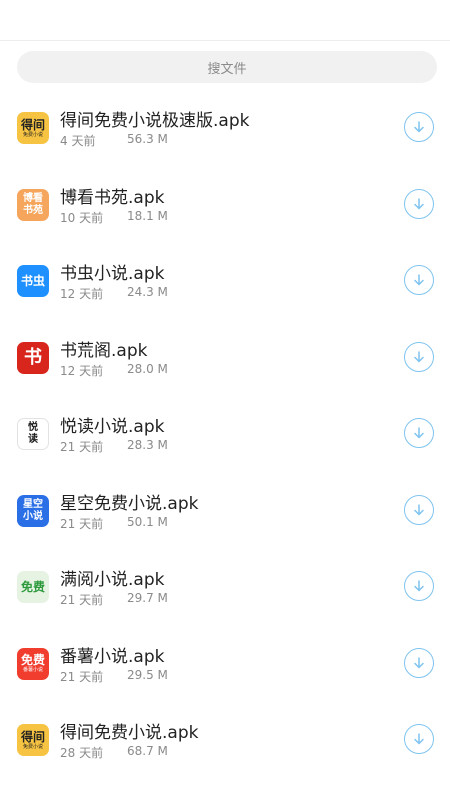 Image resolution: width=450 pixels, height=800 pixels. I want to click on file-name: 得间免费小说.apk, so click(129, 733).